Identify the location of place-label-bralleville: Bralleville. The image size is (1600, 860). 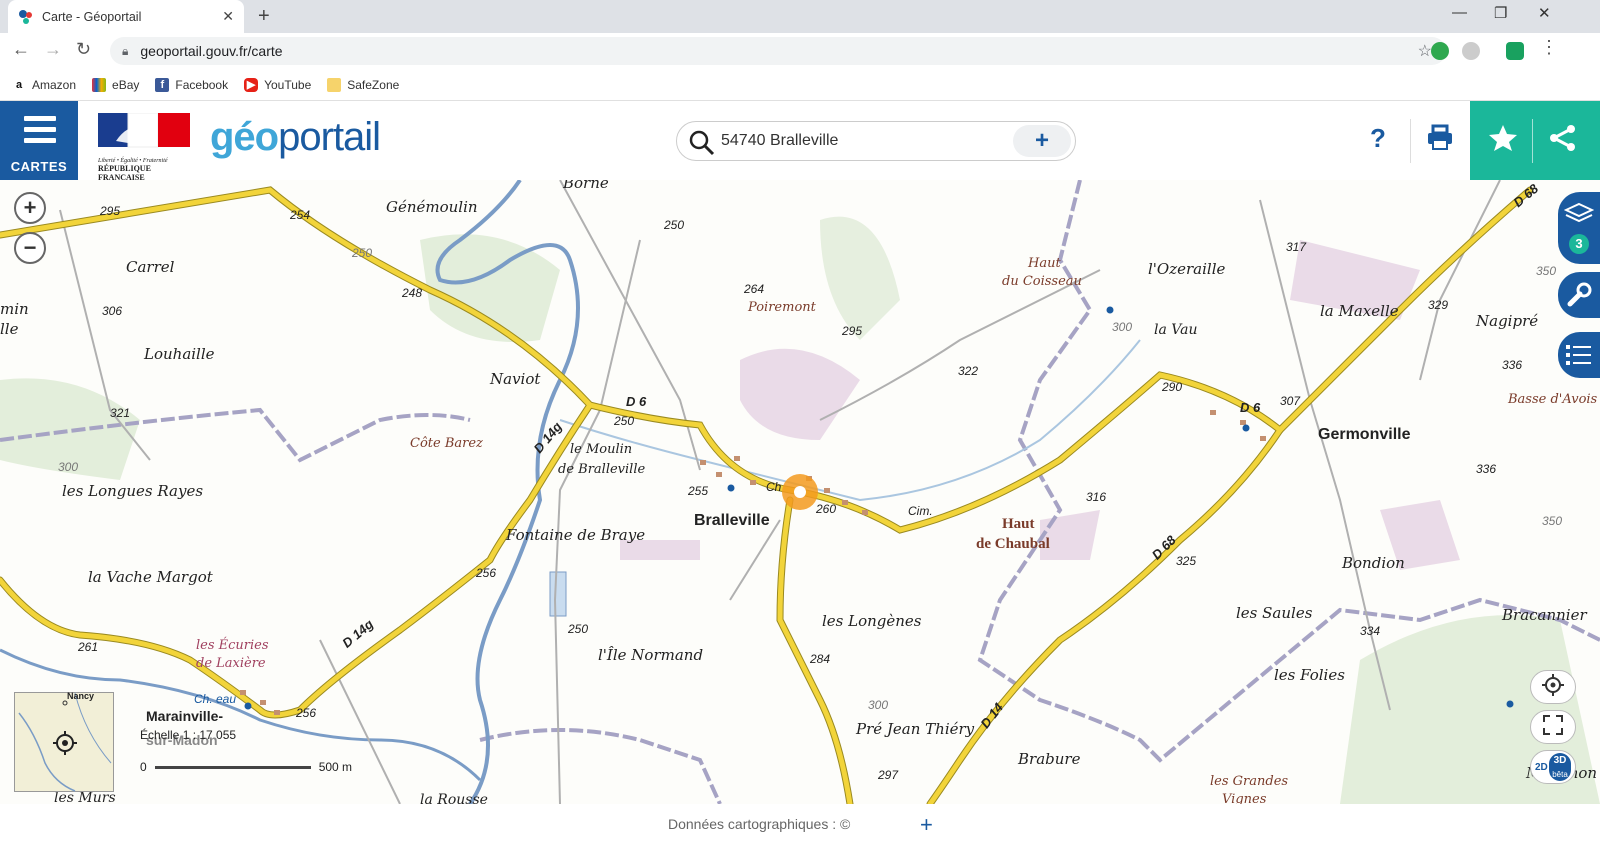
(732, 520).